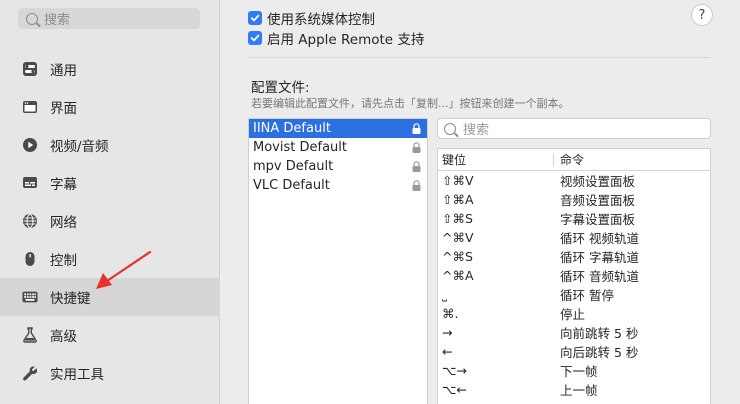  What do you see at coordinates (30, 259) in the screenshot?
I see `mouse-icon` at bounding box center [30, 259].